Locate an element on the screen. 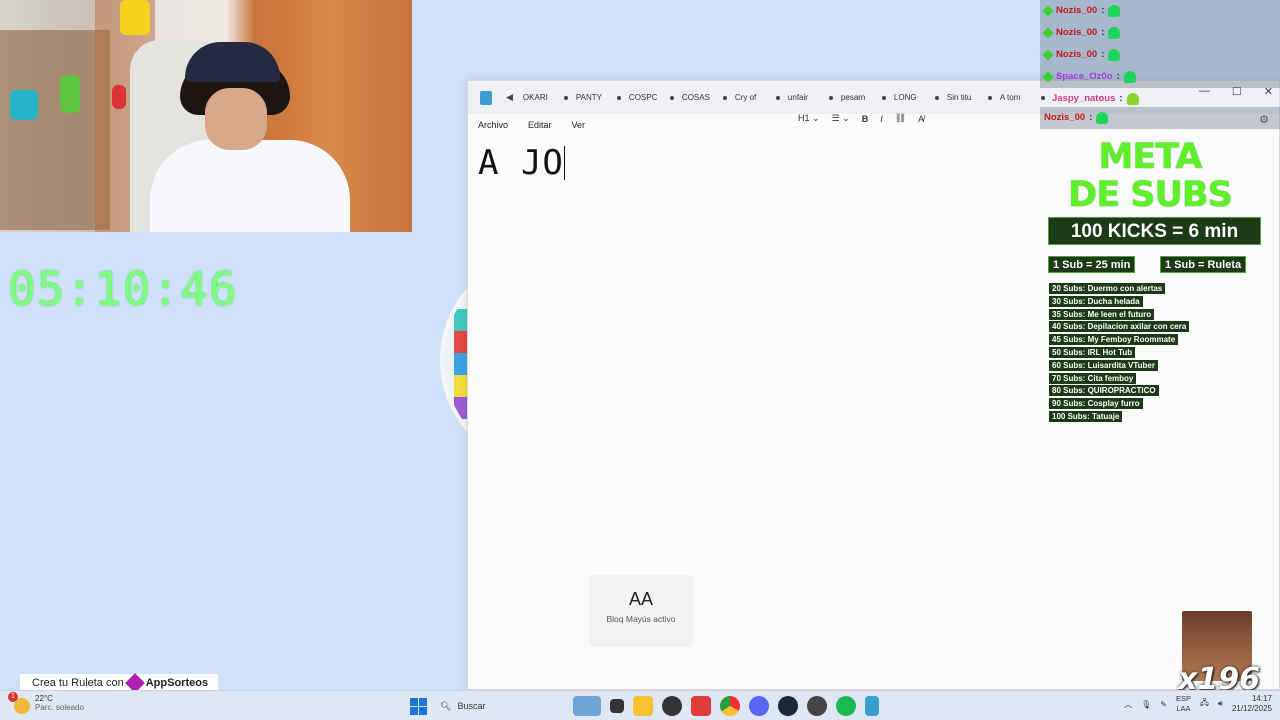  tab-item: pesarn is located at coordinates (867, 97).